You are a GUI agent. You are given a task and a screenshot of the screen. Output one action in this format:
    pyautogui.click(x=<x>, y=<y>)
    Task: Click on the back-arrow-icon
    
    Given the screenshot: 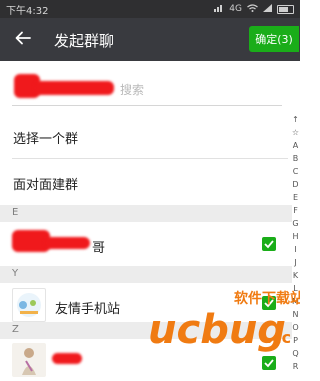 What is the action you would take?
    pyautogui.click(x=23, y=39)
    